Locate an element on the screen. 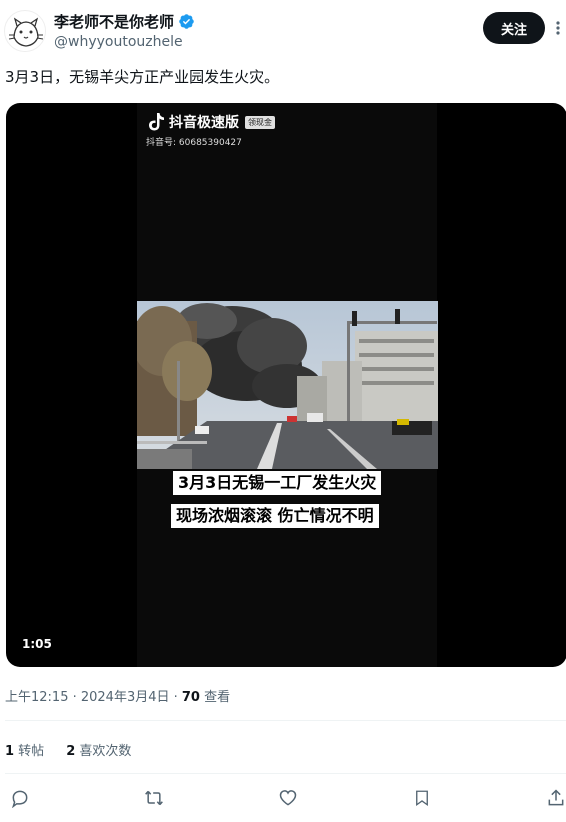  author-name-row: 李老师不是你老师 is located at coordinates (124, 21).